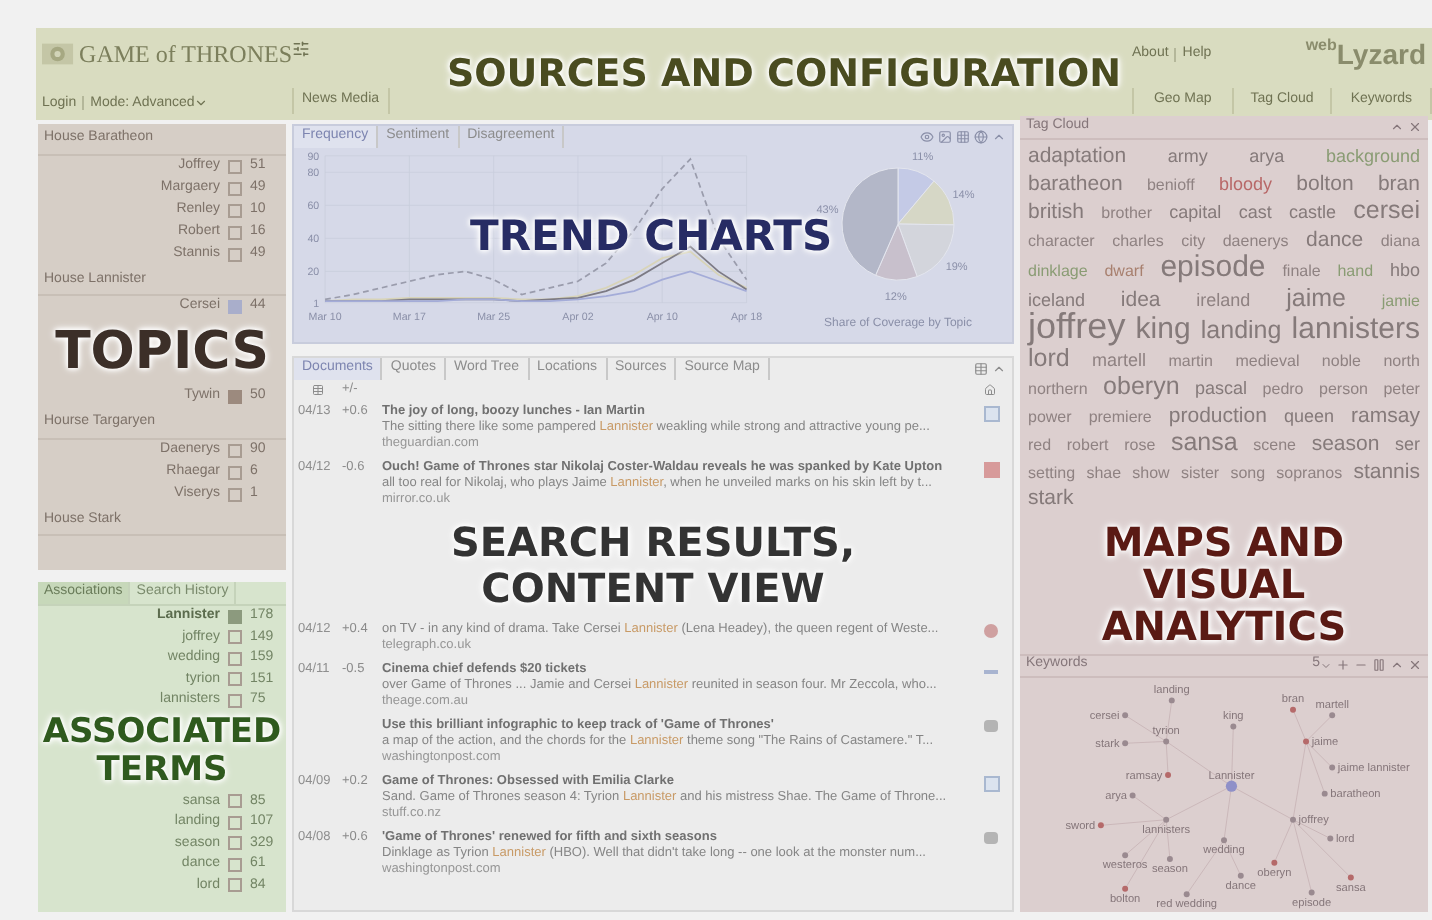 This screenshot has width=1432, height=920. What do you see at coordinates (1204, 443) in the screenshot?
I see `tag-word: sansa` at bounding box center [1204, 443].